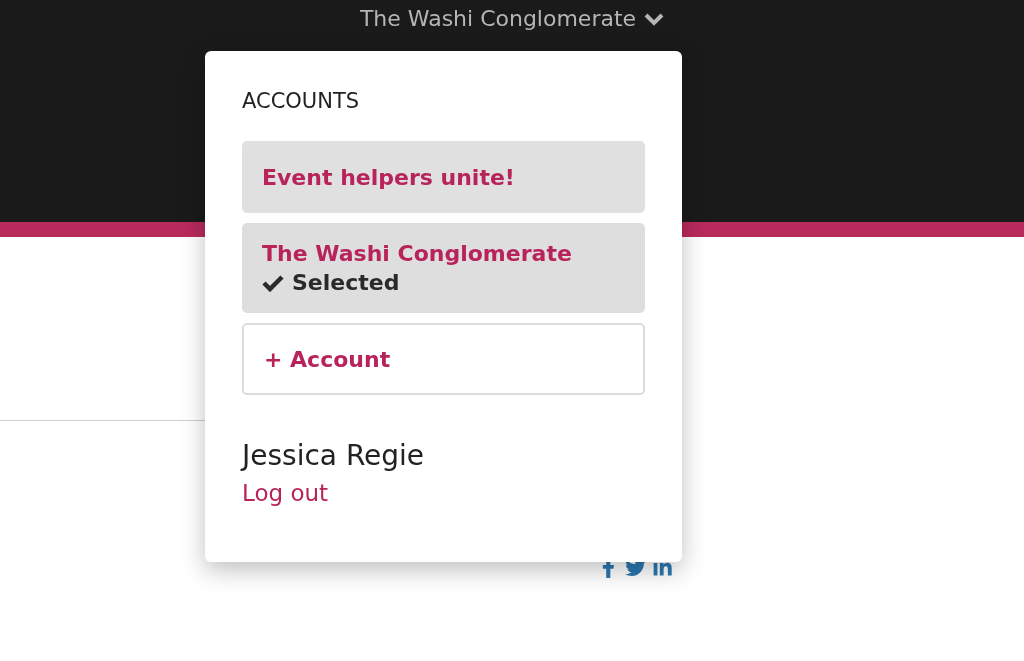 The height and width of the screenshot is (661, 1024). Describe the element at coordinates (417, 253) in the screenshot. I see `account-name: The Washi Conglomerate` at that location.